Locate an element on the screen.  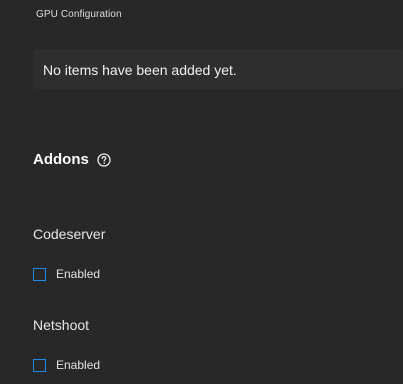
netshoot-enabled-checkbox is located at coordinates (39, 365).